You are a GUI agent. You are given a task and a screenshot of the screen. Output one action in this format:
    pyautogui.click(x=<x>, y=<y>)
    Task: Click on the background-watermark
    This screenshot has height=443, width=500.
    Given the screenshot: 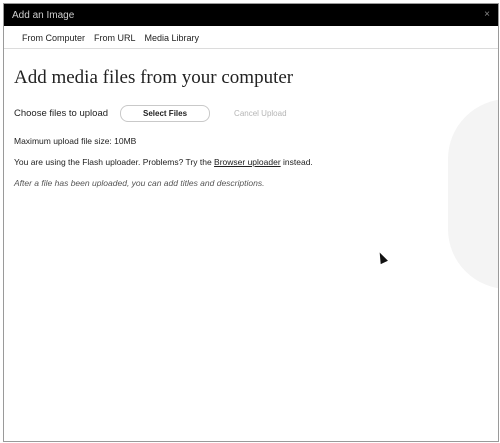 What is the action you would take?
    pyautogui.click(x=473, y=194)
    